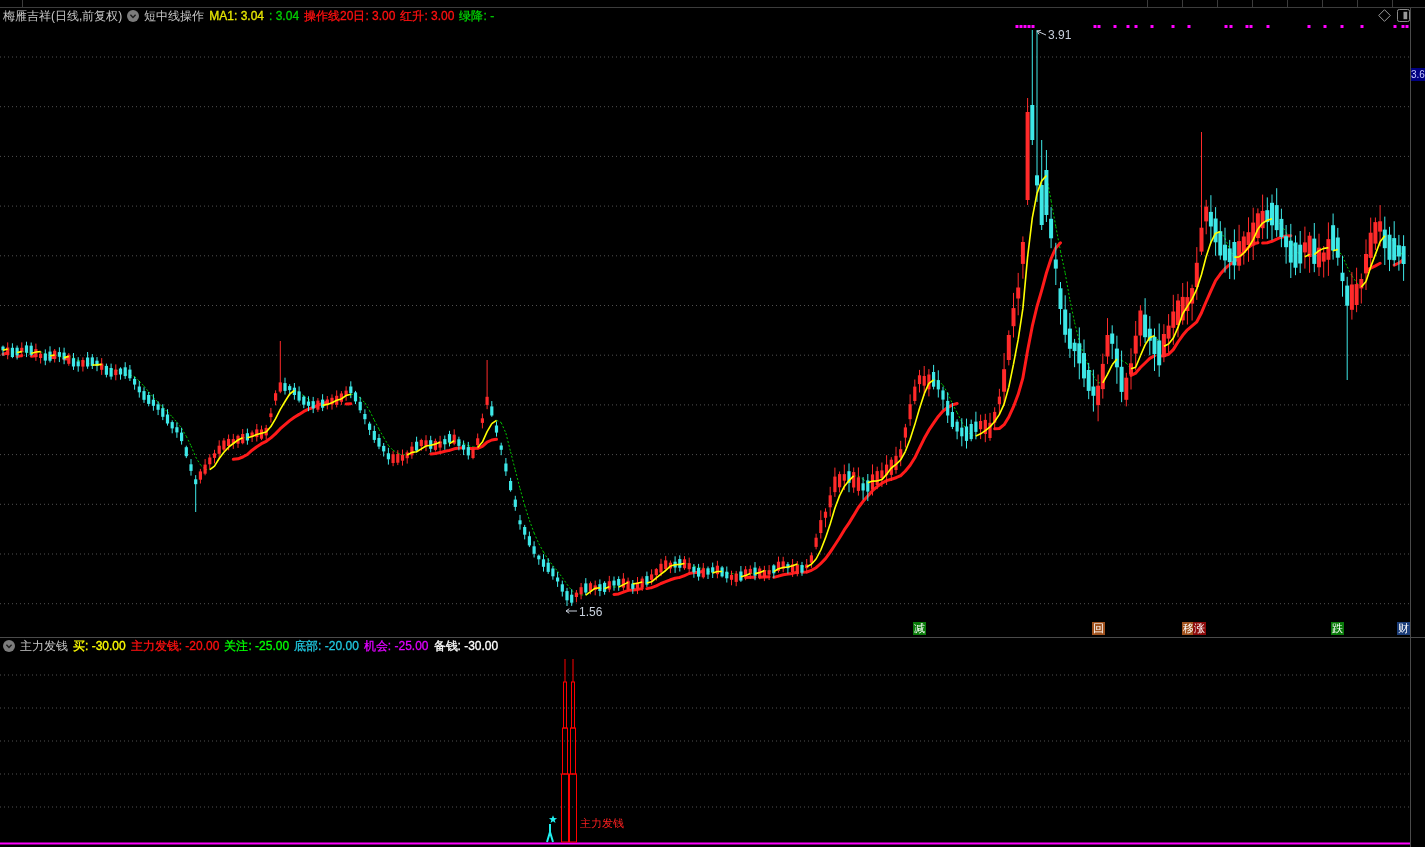 The height and width of the screenshot is (847, 1425). What do you see at coordinates (175, 646) in the screenshot?
I see `legend-value: 主力发钱: -20.00` at bounding box center [175, 646].